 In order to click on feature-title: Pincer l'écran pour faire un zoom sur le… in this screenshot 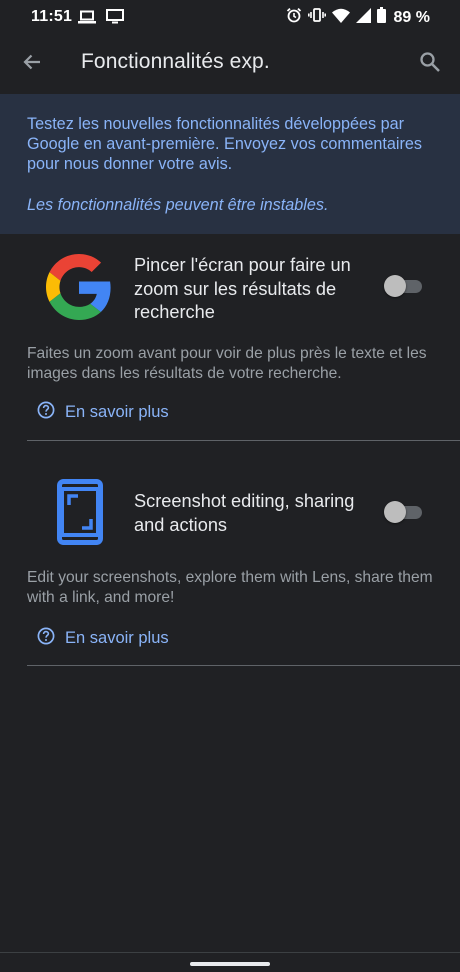, I will do `click(242, 288)`.